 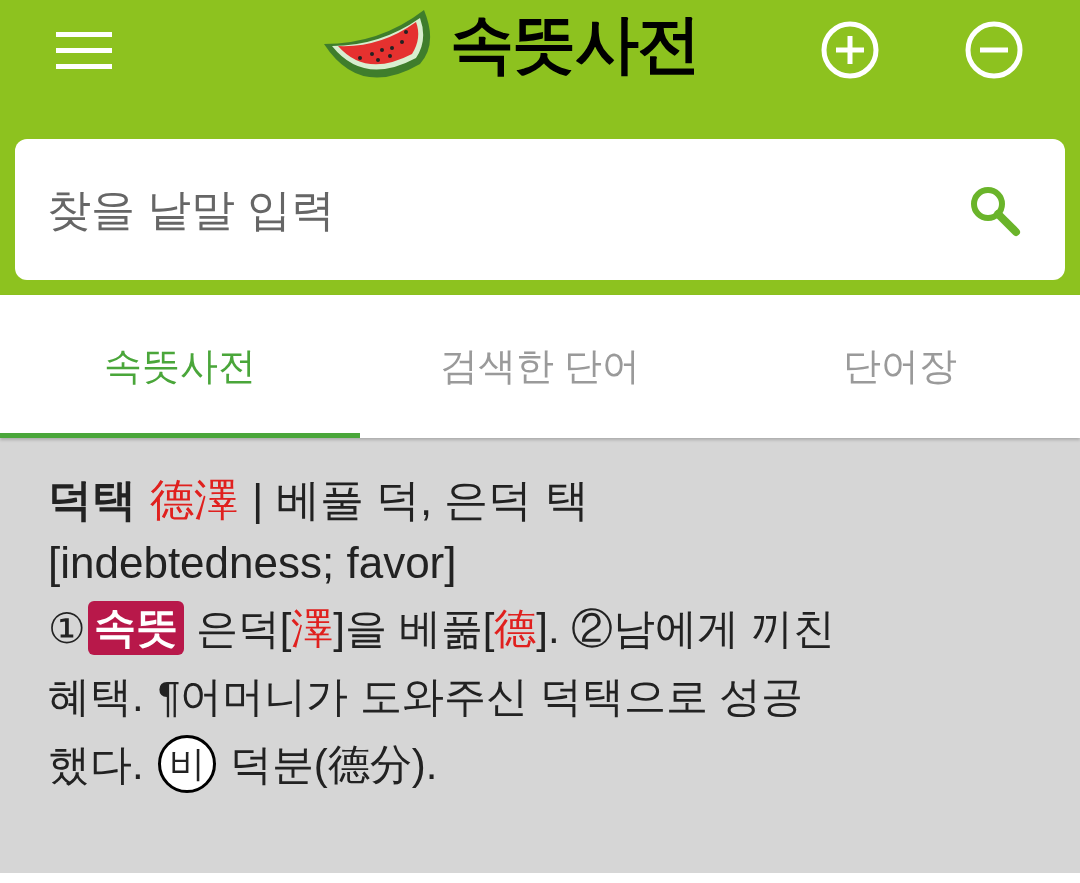 I want to click on english-meaning: [indebtedness; favor], so click(x=253, y=563).